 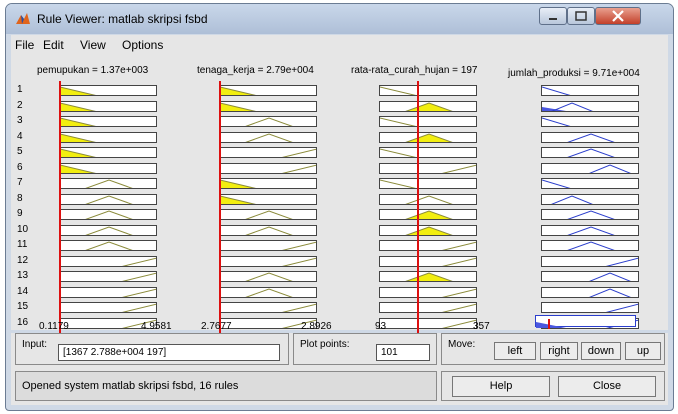 What do you see at coordinates (23, 306) in the screenshot?
I see `rule-number: 15` at bounding box center [23, 306].